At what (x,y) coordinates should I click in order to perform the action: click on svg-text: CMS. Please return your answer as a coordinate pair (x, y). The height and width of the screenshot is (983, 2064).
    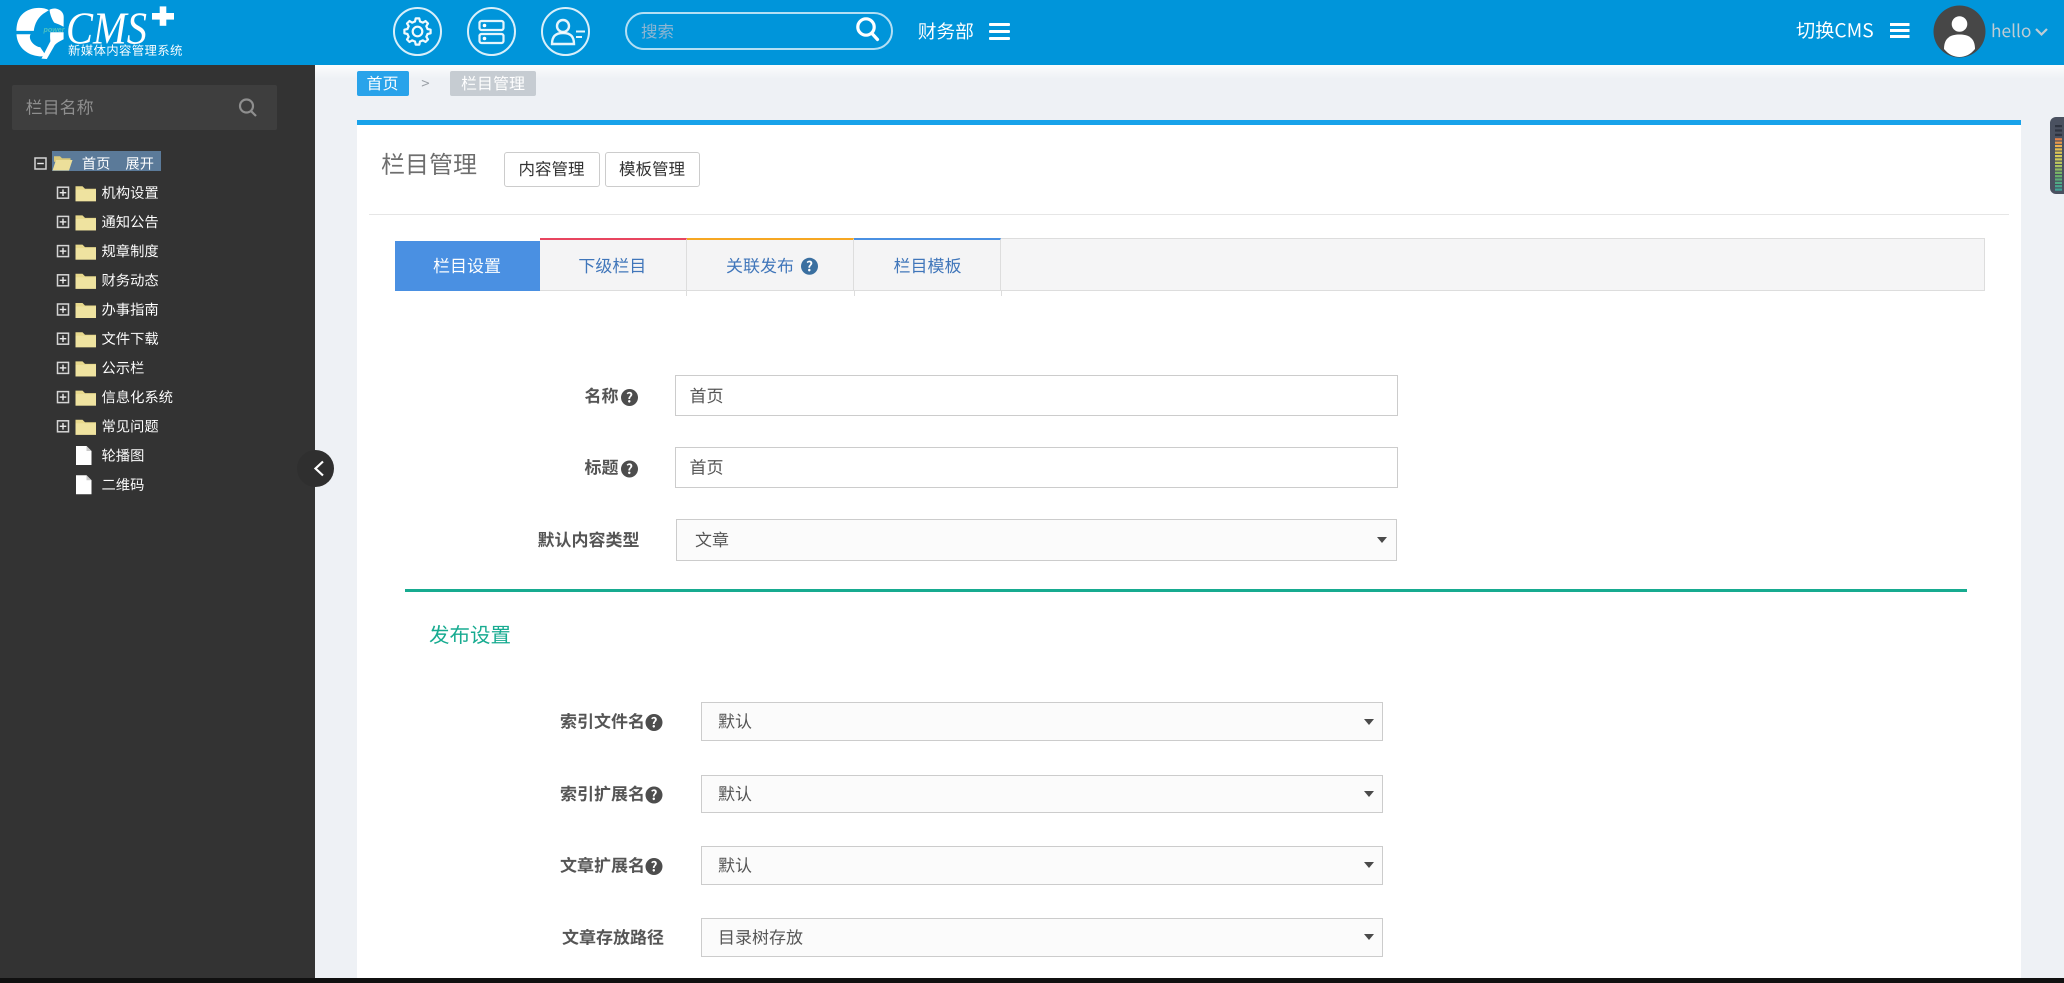
    Looking at the image, I should click on (106, 28).